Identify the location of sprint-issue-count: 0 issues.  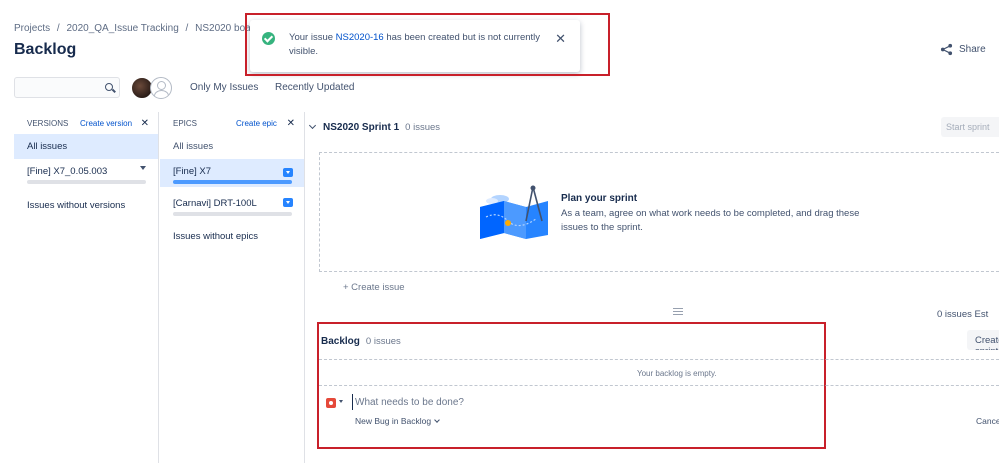
(423, 127).